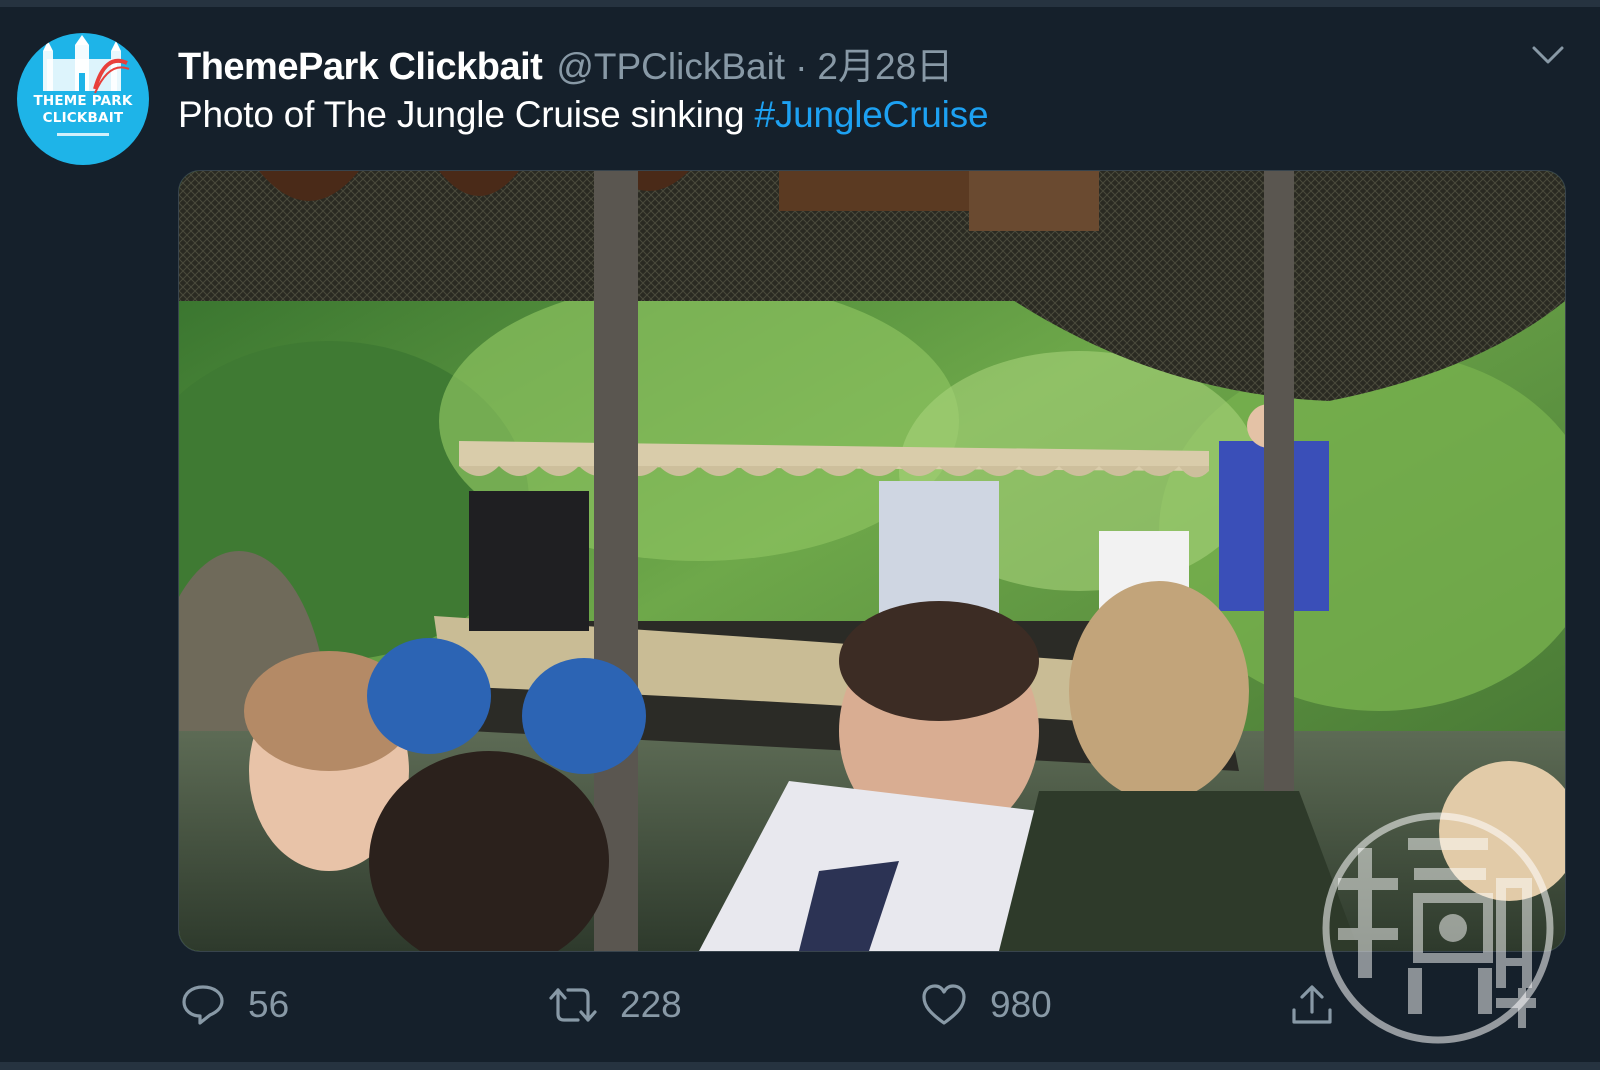 Image resolution: width=1600 pixels, height=1070 pixels. Describe the element at coordinates (615, 1005) in the screenshot. I see `retweet-button: 228` at that location.